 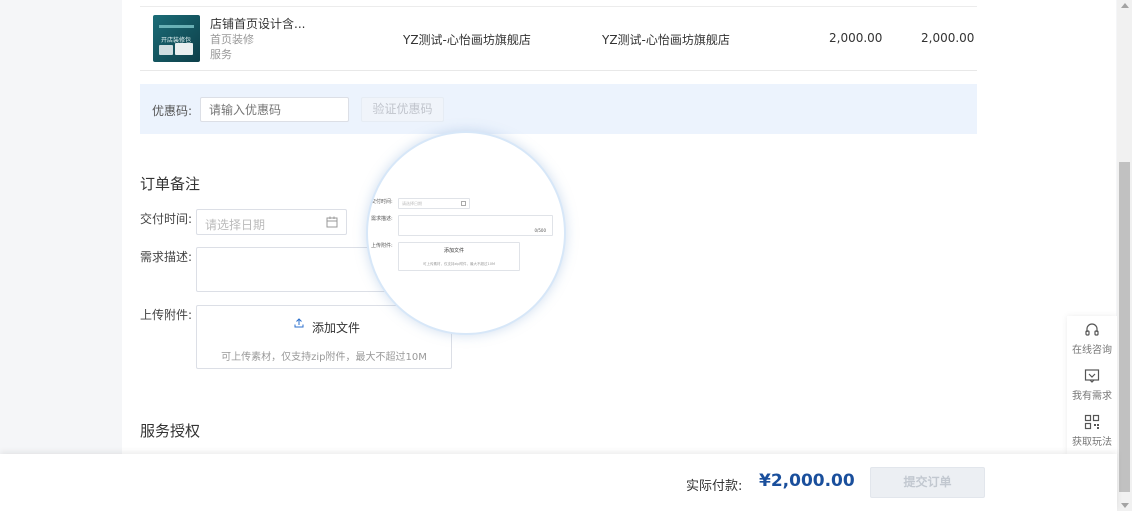 I want to click on char-counter: 0/500, so click(x=540, y=230).